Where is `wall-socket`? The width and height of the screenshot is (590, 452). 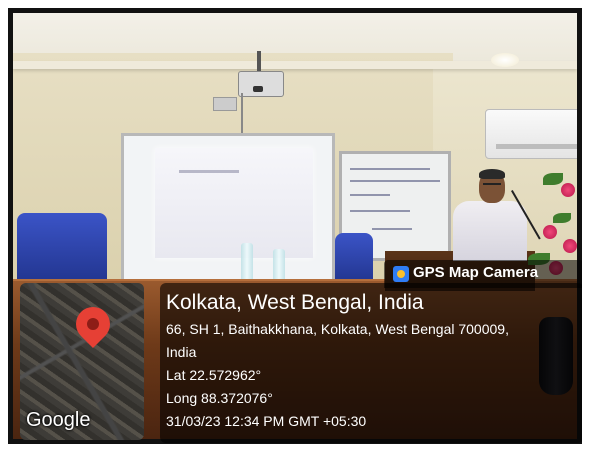
wall-socket is located at coordinates (225, 104).